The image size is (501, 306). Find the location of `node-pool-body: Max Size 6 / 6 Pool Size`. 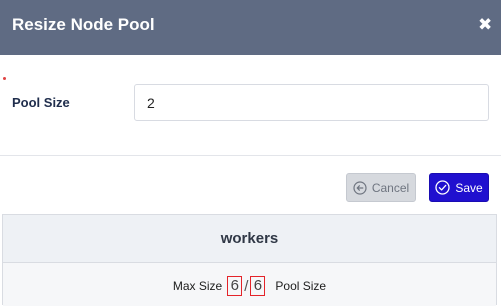

node-pool-body: Max Size 6 / 6 Pool Size is located at coordinates (249, 284).